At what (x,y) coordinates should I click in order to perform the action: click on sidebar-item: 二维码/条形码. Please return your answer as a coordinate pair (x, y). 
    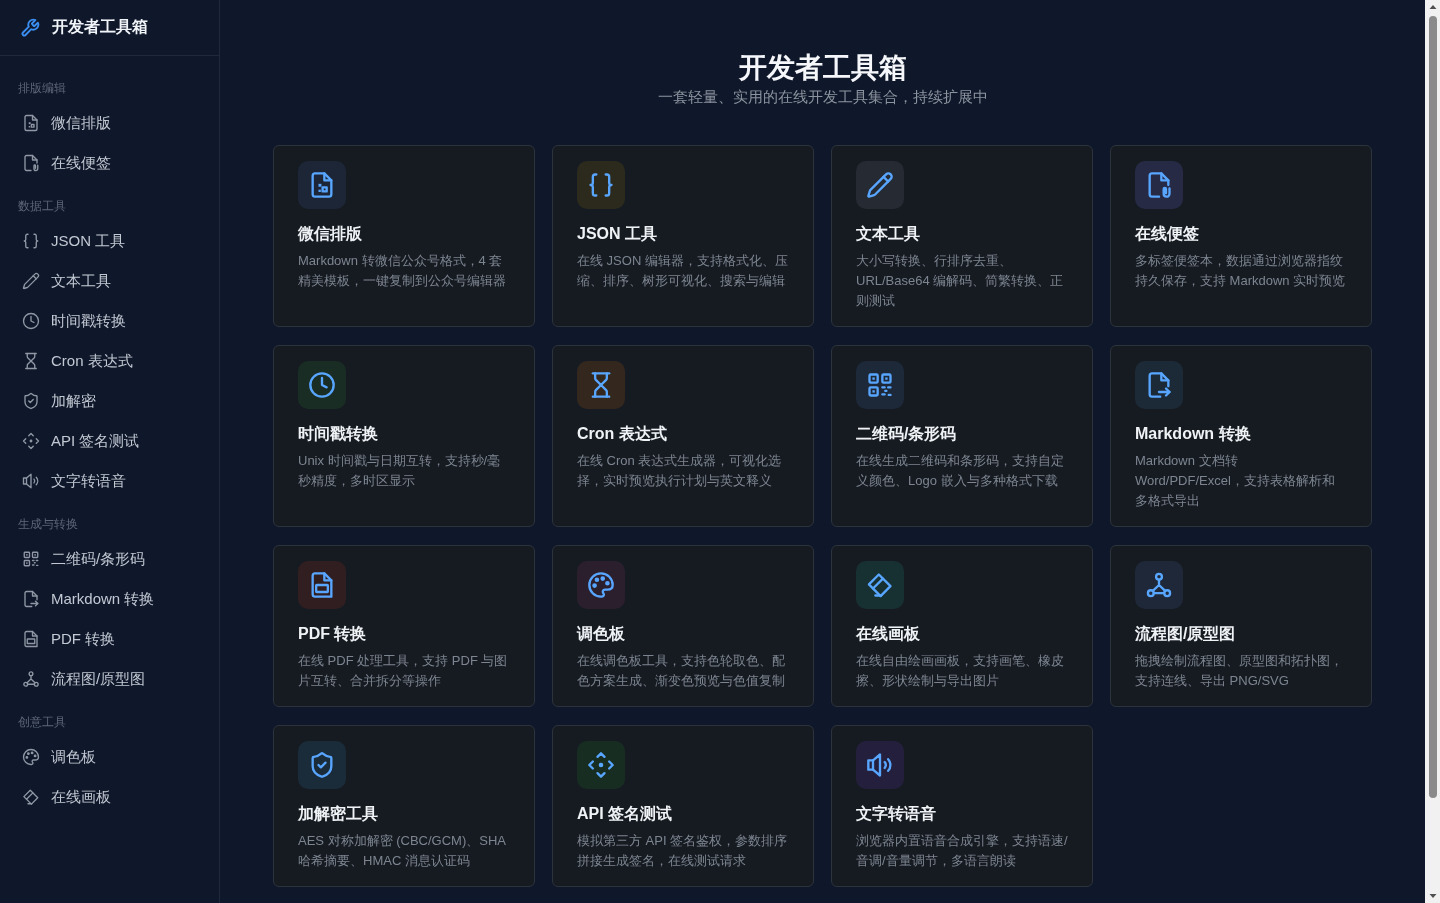
    Looking at the image, I should click on (109, 559).